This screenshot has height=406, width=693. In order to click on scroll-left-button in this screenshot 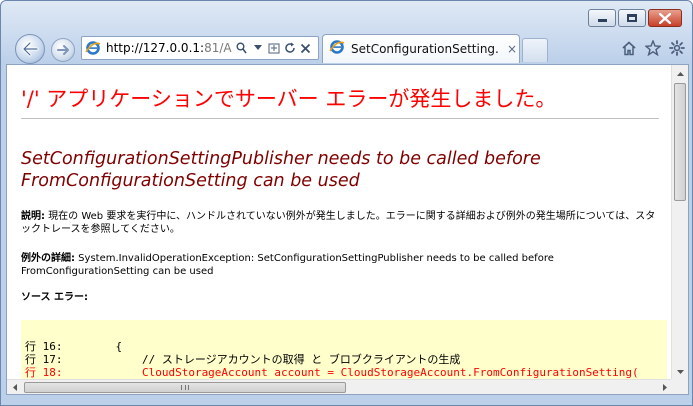, I will do `click(15, 387)`.